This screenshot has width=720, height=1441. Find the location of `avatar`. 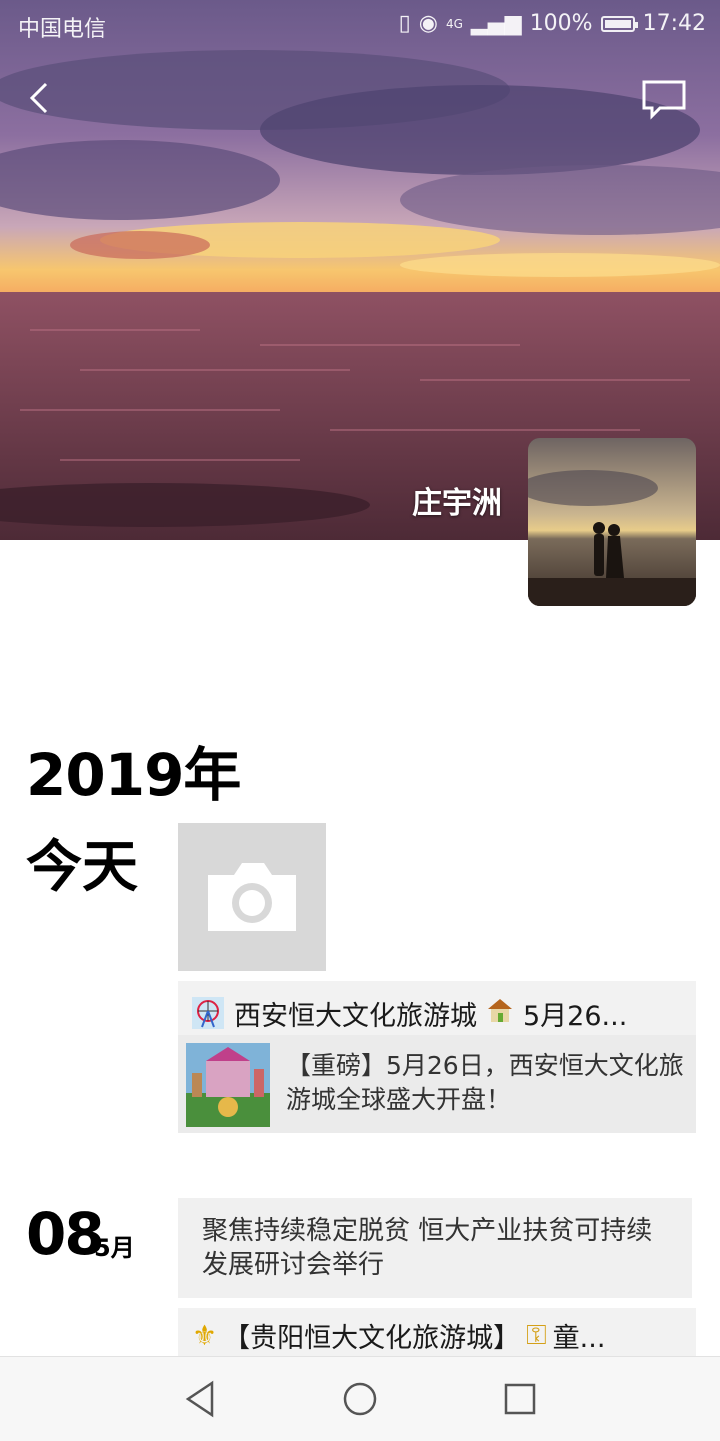

avatar is located at coordinates (612, 522).